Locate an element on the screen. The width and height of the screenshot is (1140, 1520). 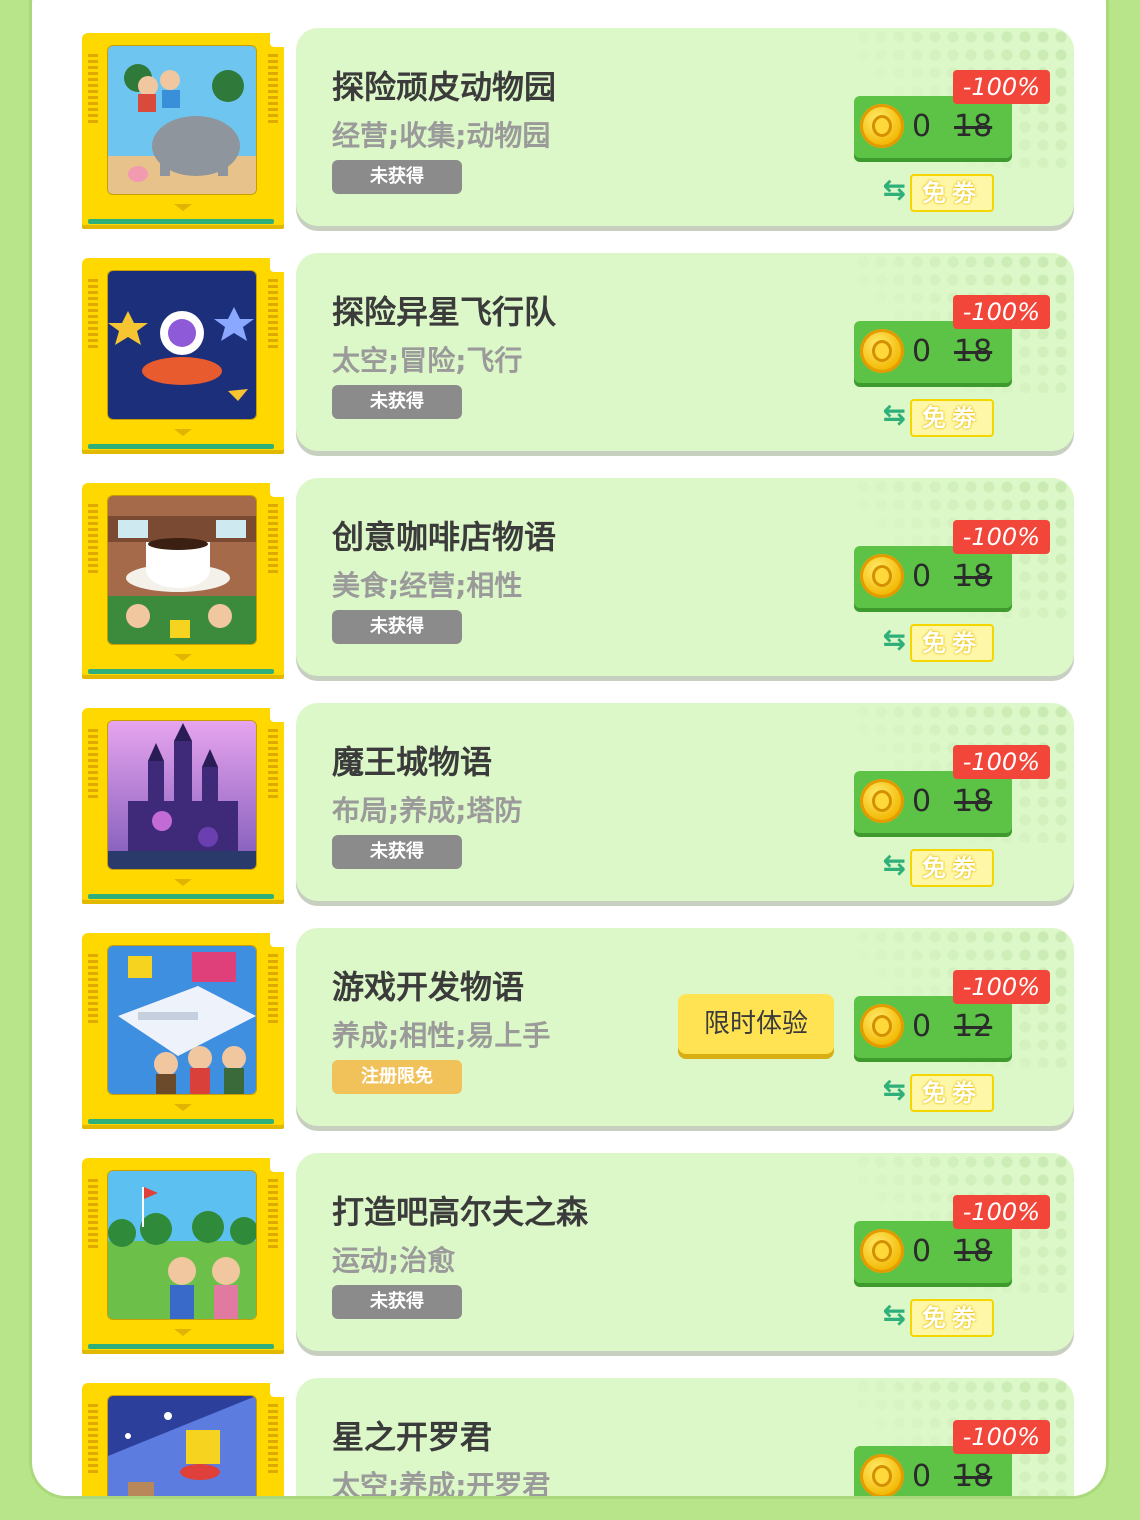
list-item: 打造吧高尔夫之森 运动;治愈 未获得 0 18 -100% ⇆ 免劵 is located at coordinates (570, 1260).